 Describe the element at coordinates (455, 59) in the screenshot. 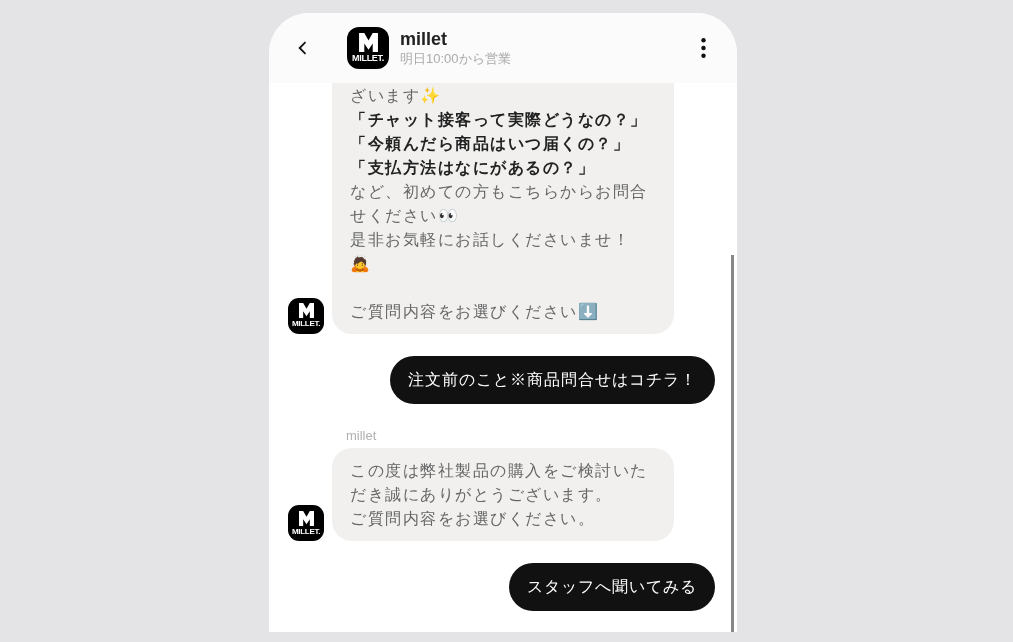

I see `business-hours: 明日10:00から営業` at that location.